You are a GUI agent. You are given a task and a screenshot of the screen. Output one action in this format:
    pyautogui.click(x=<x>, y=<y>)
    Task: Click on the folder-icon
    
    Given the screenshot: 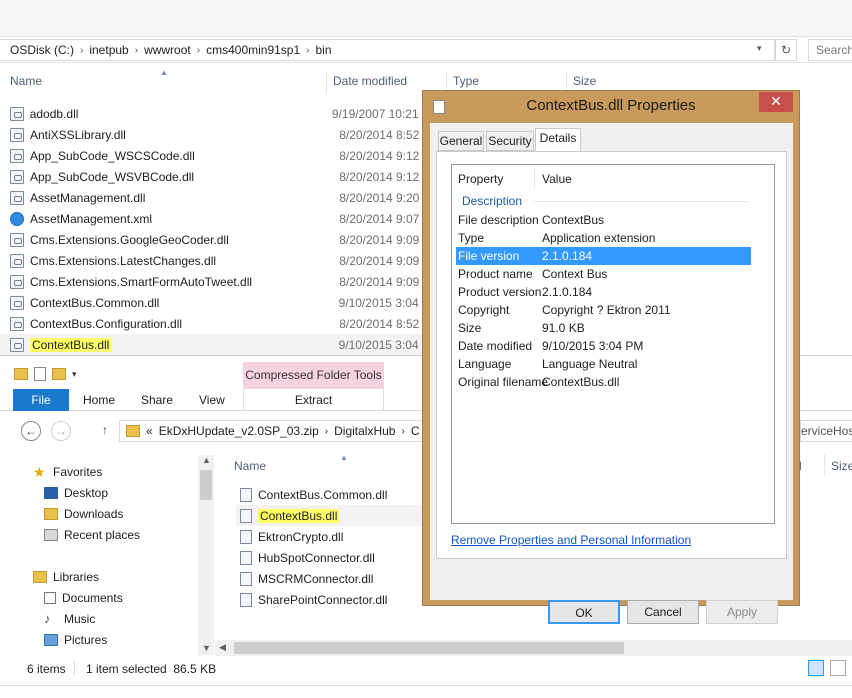 What is the action you would take?
    pyautogui.click(x=21, y=374)
    